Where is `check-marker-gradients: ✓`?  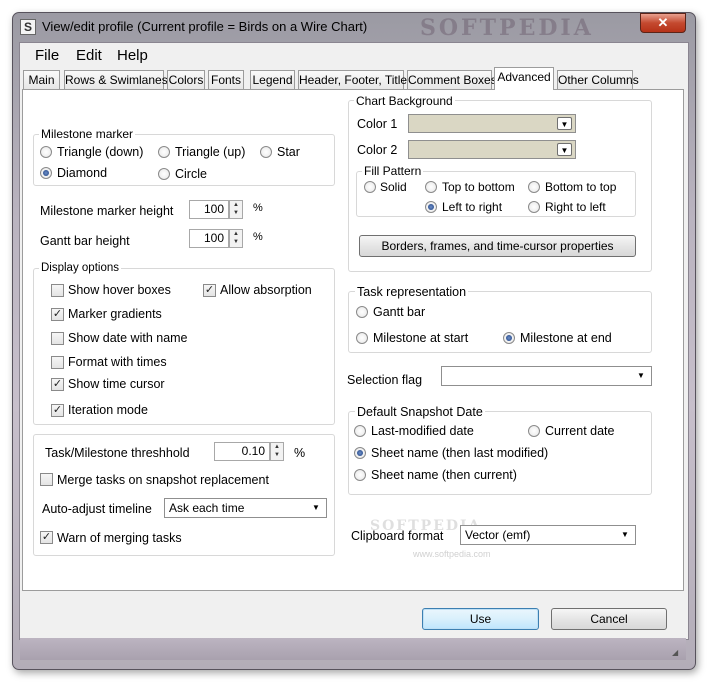 check-marker-gradients: ✓ is located at coordinates (57, 314).